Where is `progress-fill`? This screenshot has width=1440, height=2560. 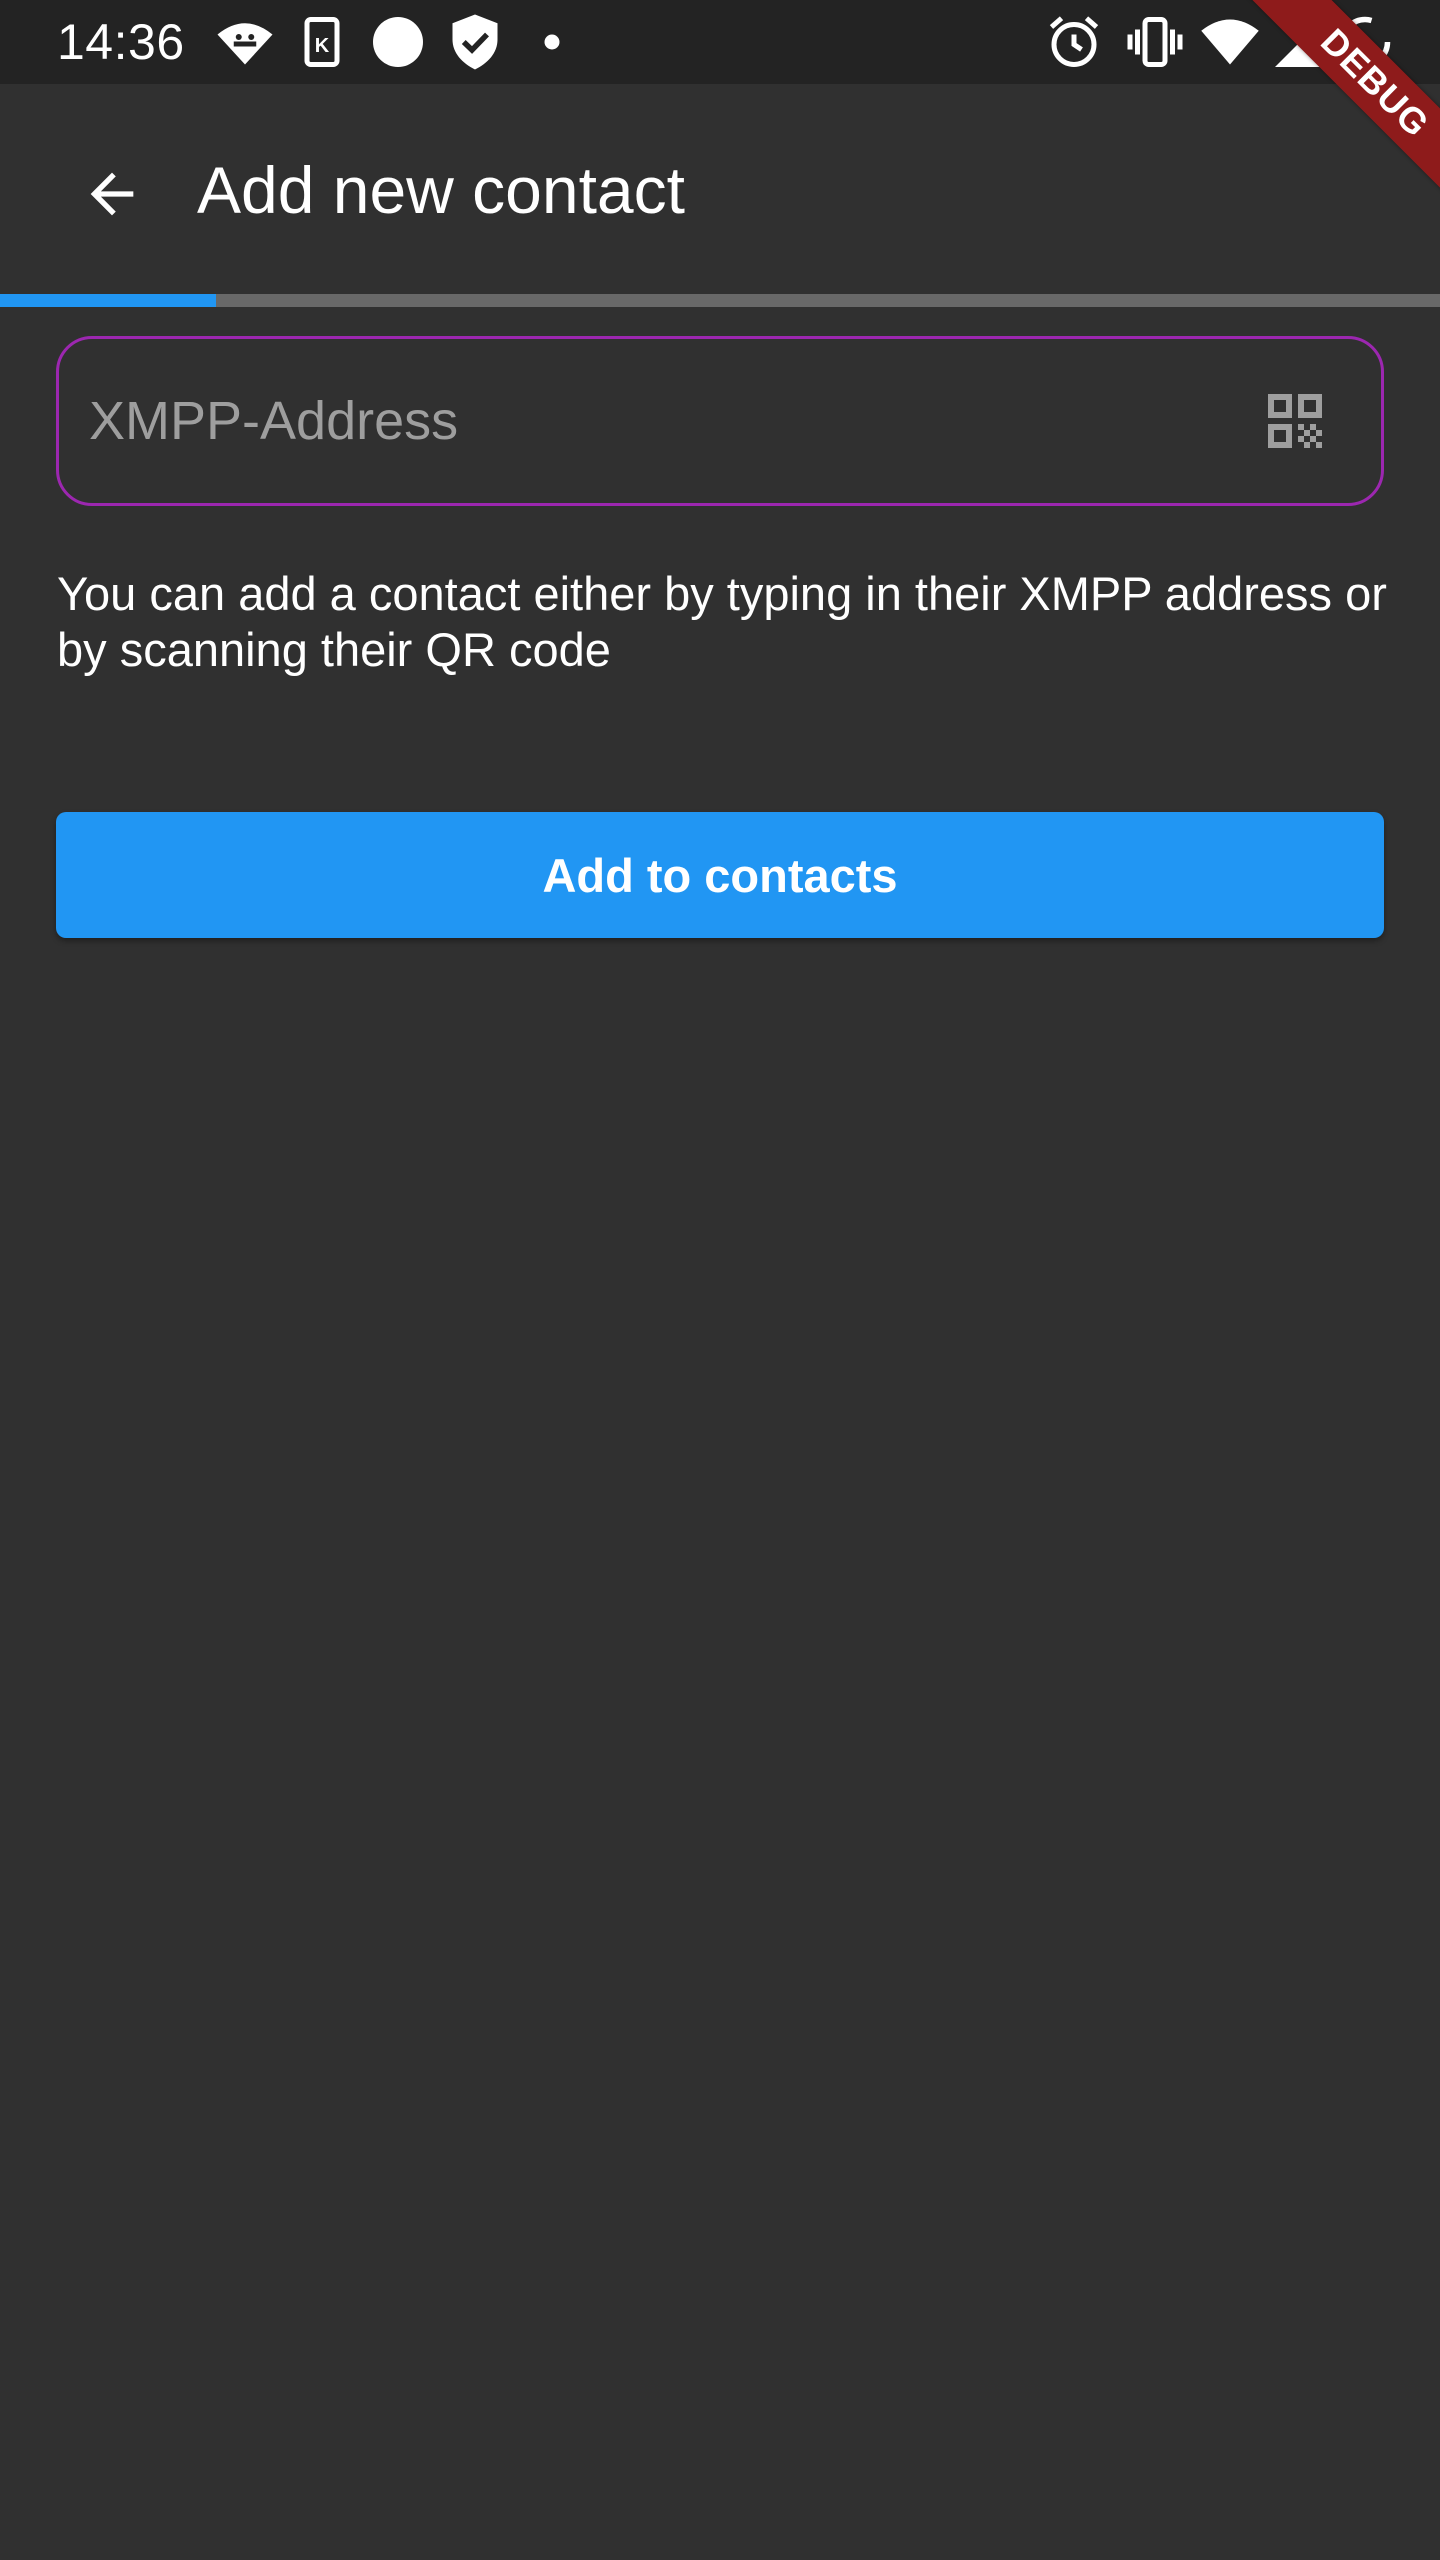
progress-fill is located at coordinates (108, 300).